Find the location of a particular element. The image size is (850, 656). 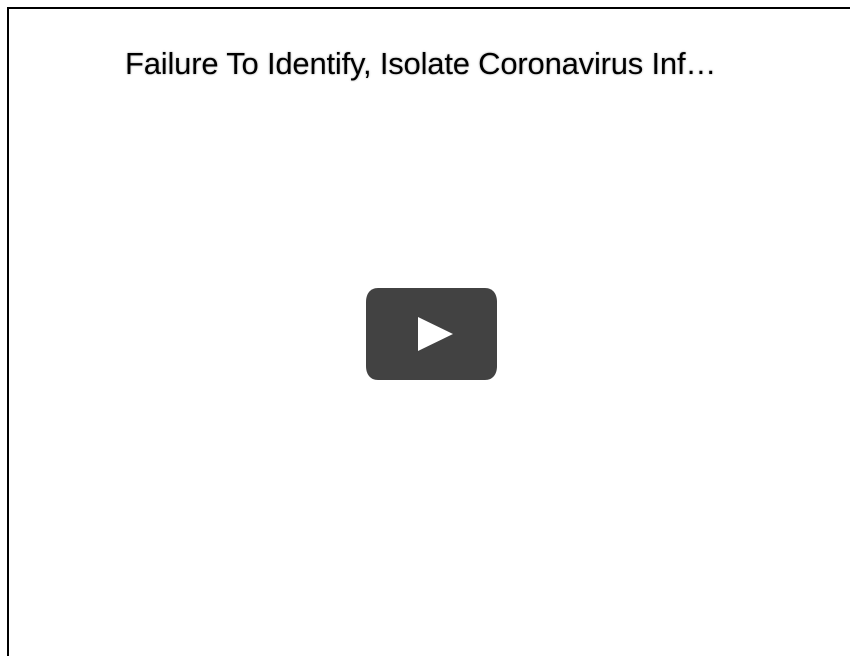

play-button is located at coordinates (431, 334).